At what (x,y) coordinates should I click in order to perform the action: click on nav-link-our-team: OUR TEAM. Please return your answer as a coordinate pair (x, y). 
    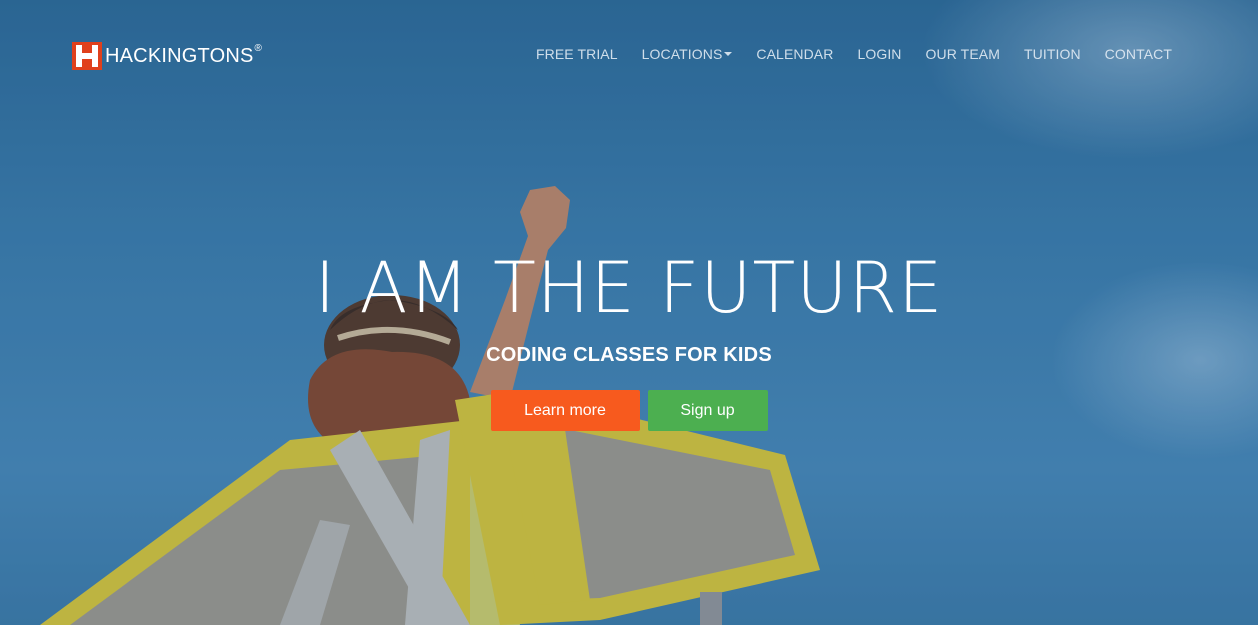
    Looking at the image, I should click on (963, 54).